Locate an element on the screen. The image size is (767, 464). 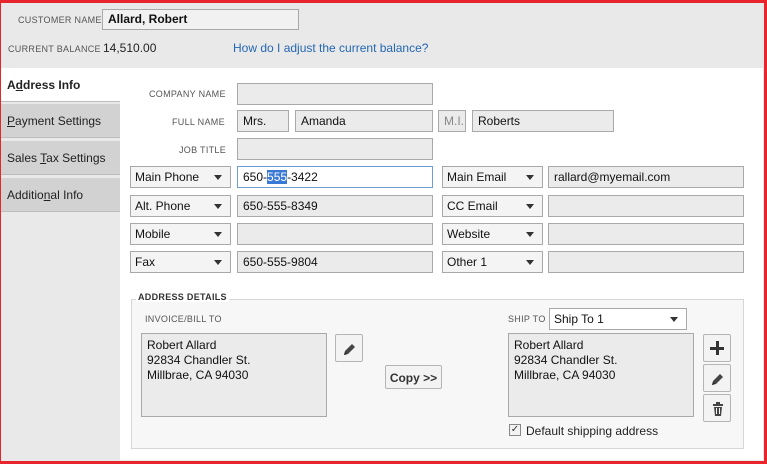
tab-sales-tax-settings: Sales Tax Settings is located at coordinates (60, 158).